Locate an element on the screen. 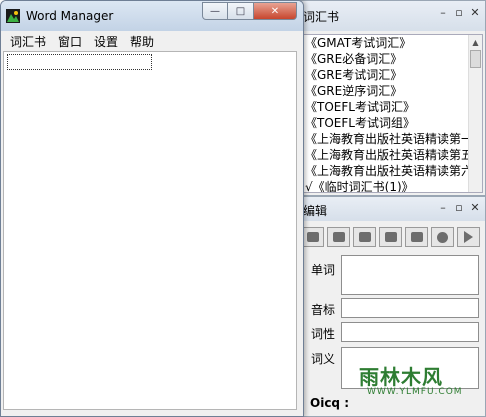  wordbook-scrollbar: ▲ is located at coordinates (475, 113).